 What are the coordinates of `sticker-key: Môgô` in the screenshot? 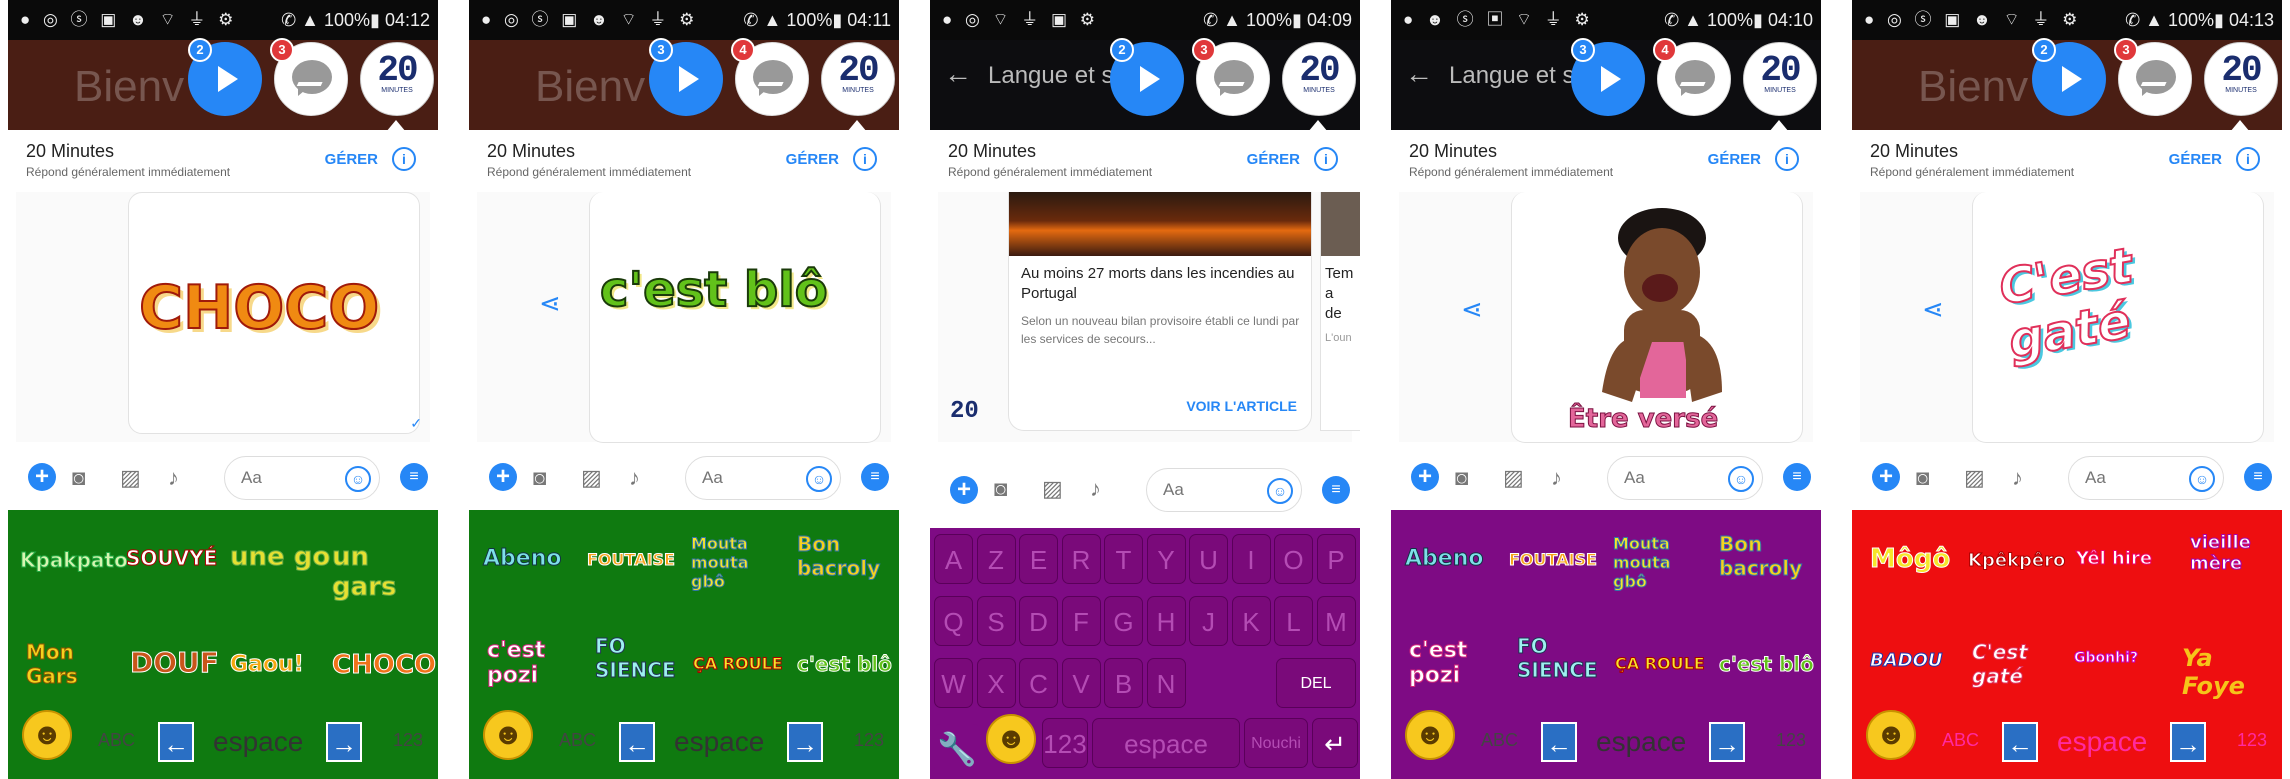 It's located at (1909, 559).